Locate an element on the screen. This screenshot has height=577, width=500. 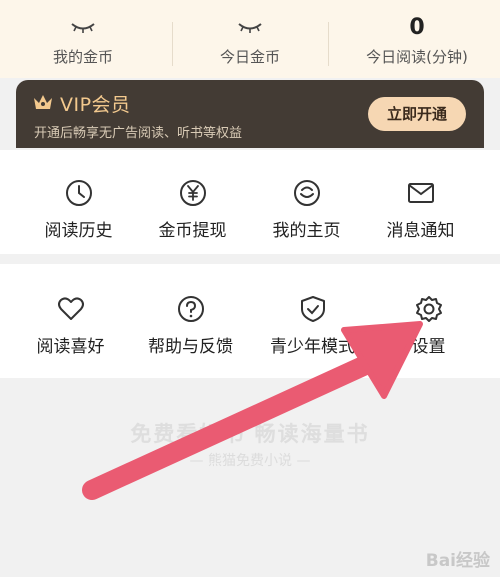
crown-icon is located at coordinates (43, 102).